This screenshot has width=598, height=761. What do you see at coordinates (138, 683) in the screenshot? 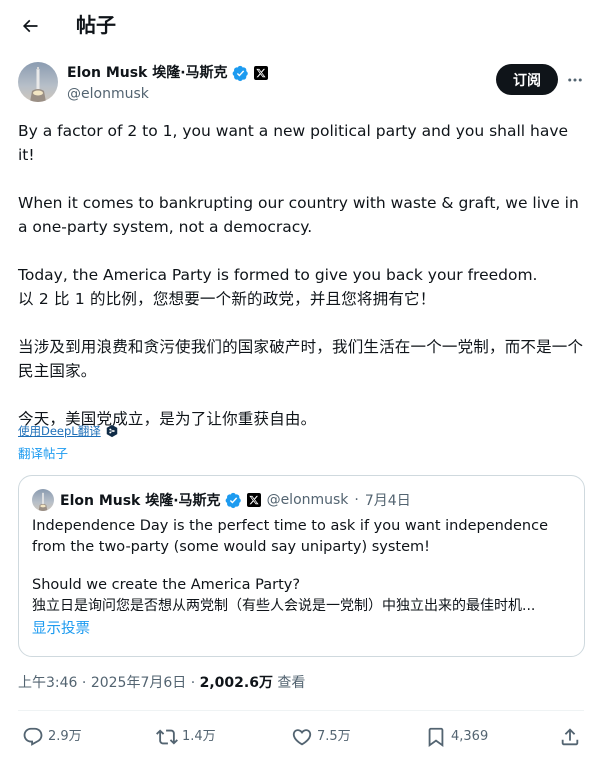
I see `post-date: 2025年7月6日` at bounding box center [138, 683].